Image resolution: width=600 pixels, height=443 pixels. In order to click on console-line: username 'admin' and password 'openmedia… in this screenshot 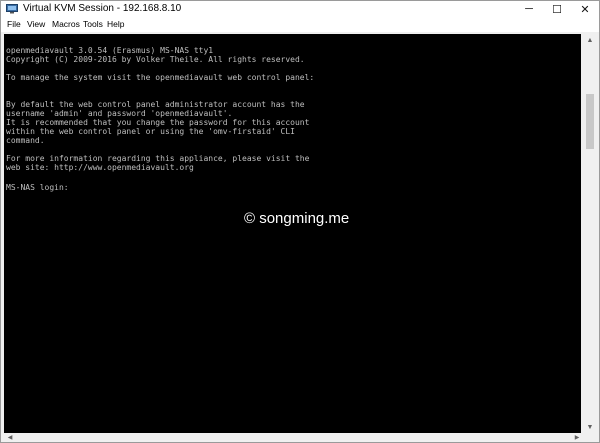, I will do `click(119, 113)`.